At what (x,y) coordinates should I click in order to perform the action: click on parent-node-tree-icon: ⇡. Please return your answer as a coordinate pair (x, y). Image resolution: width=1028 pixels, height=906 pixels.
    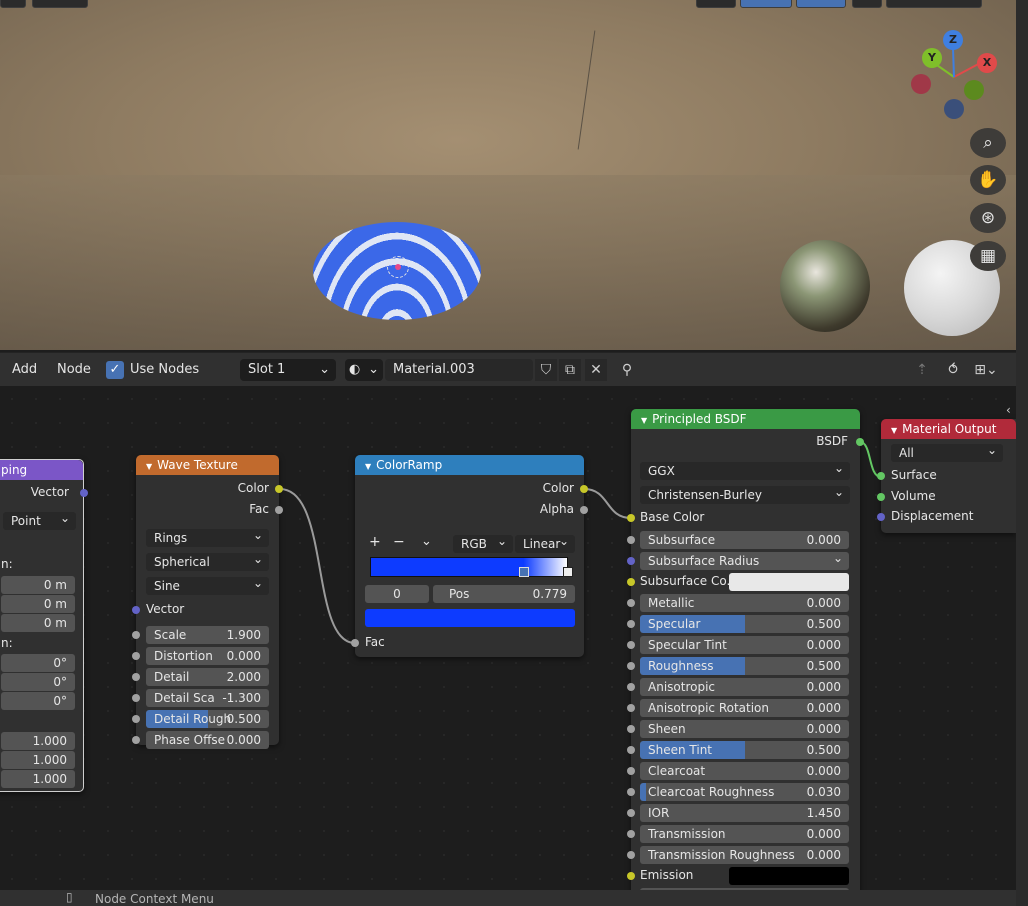
    Looking at the image, I should click on (922, 370).